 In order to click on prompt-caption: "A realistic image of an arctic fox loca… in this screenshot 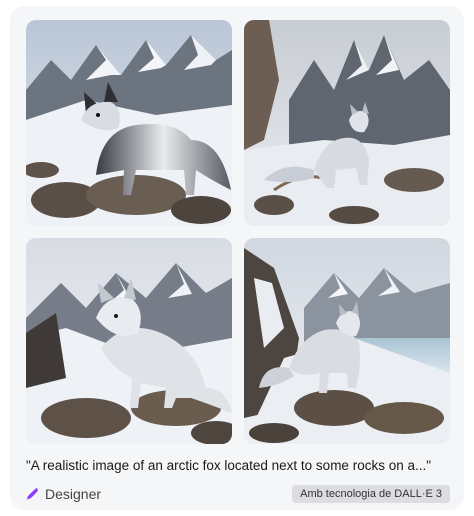, I will do `click(229, 465)`.